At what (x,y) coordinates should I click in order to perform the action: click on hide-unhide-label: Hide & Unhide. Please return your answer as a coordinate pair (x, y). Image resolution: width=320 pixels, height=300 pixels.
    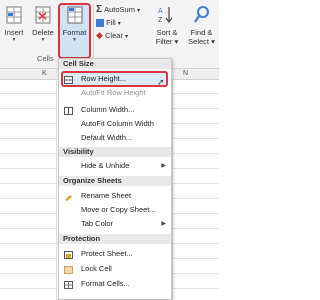
    Looking at the image, I should click on (105, 165).